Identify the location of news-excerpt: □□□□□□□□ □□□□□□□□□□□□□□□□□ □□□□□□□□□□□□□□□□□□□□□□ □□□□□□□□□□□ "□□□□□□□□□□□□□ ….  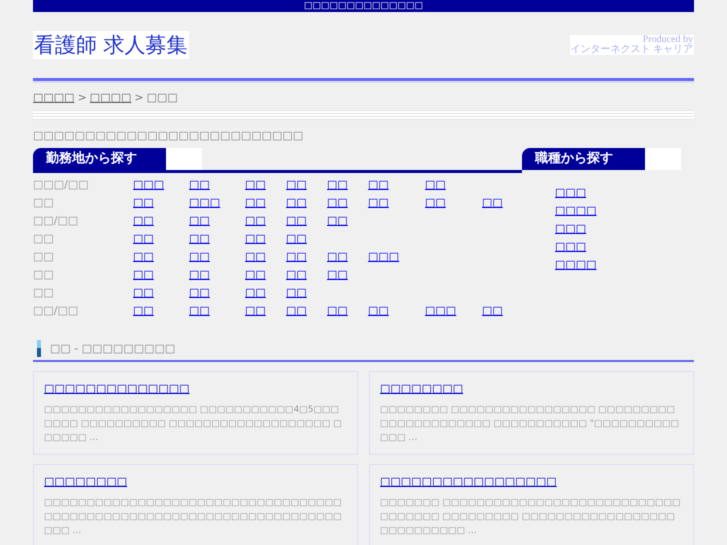
(530, 424).